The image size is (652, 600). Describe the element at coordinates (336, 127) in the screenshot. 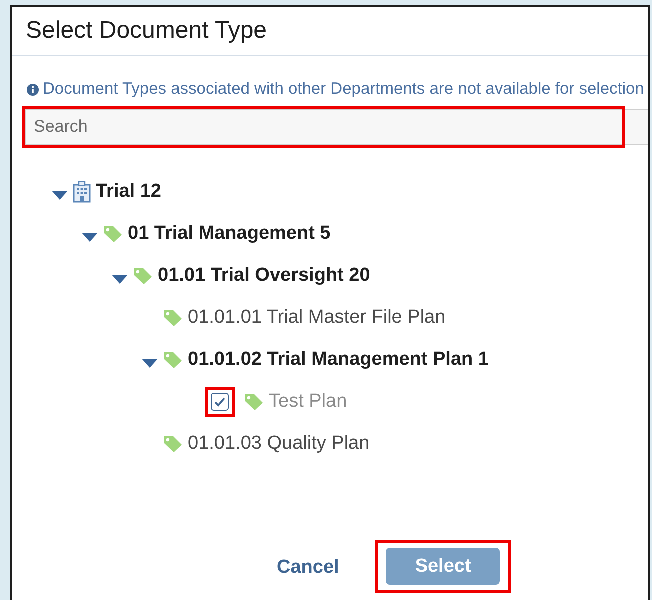

I see `search-field: Search` at that location.